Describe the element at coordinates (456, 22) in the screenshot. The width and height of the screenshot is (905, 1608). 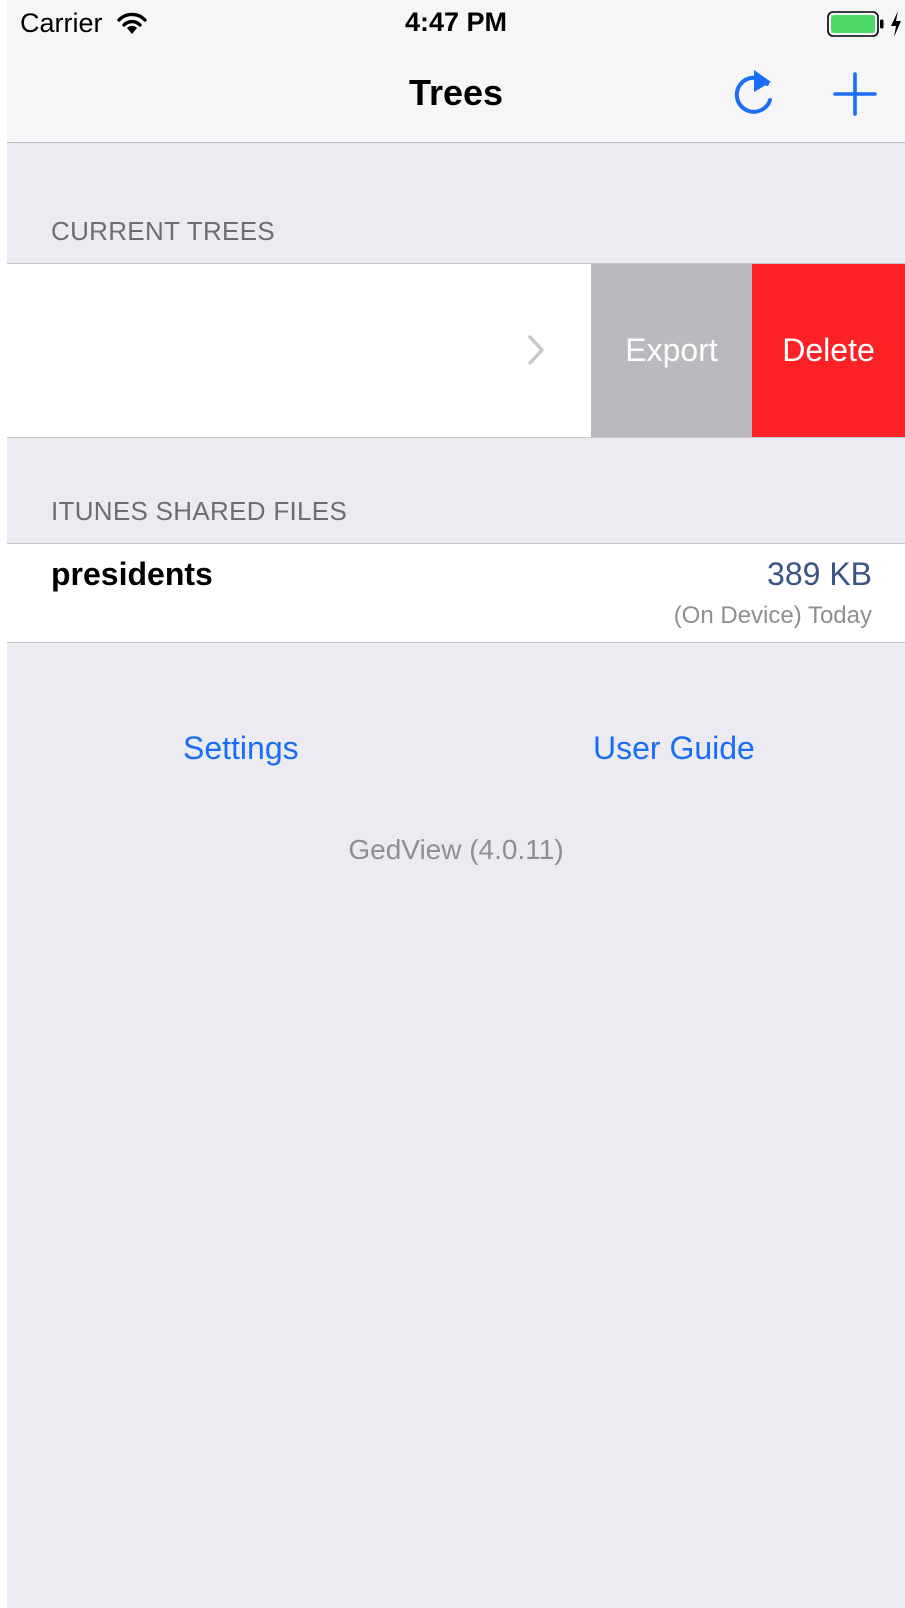
I see `status-time: 4:47 PM` at that location.